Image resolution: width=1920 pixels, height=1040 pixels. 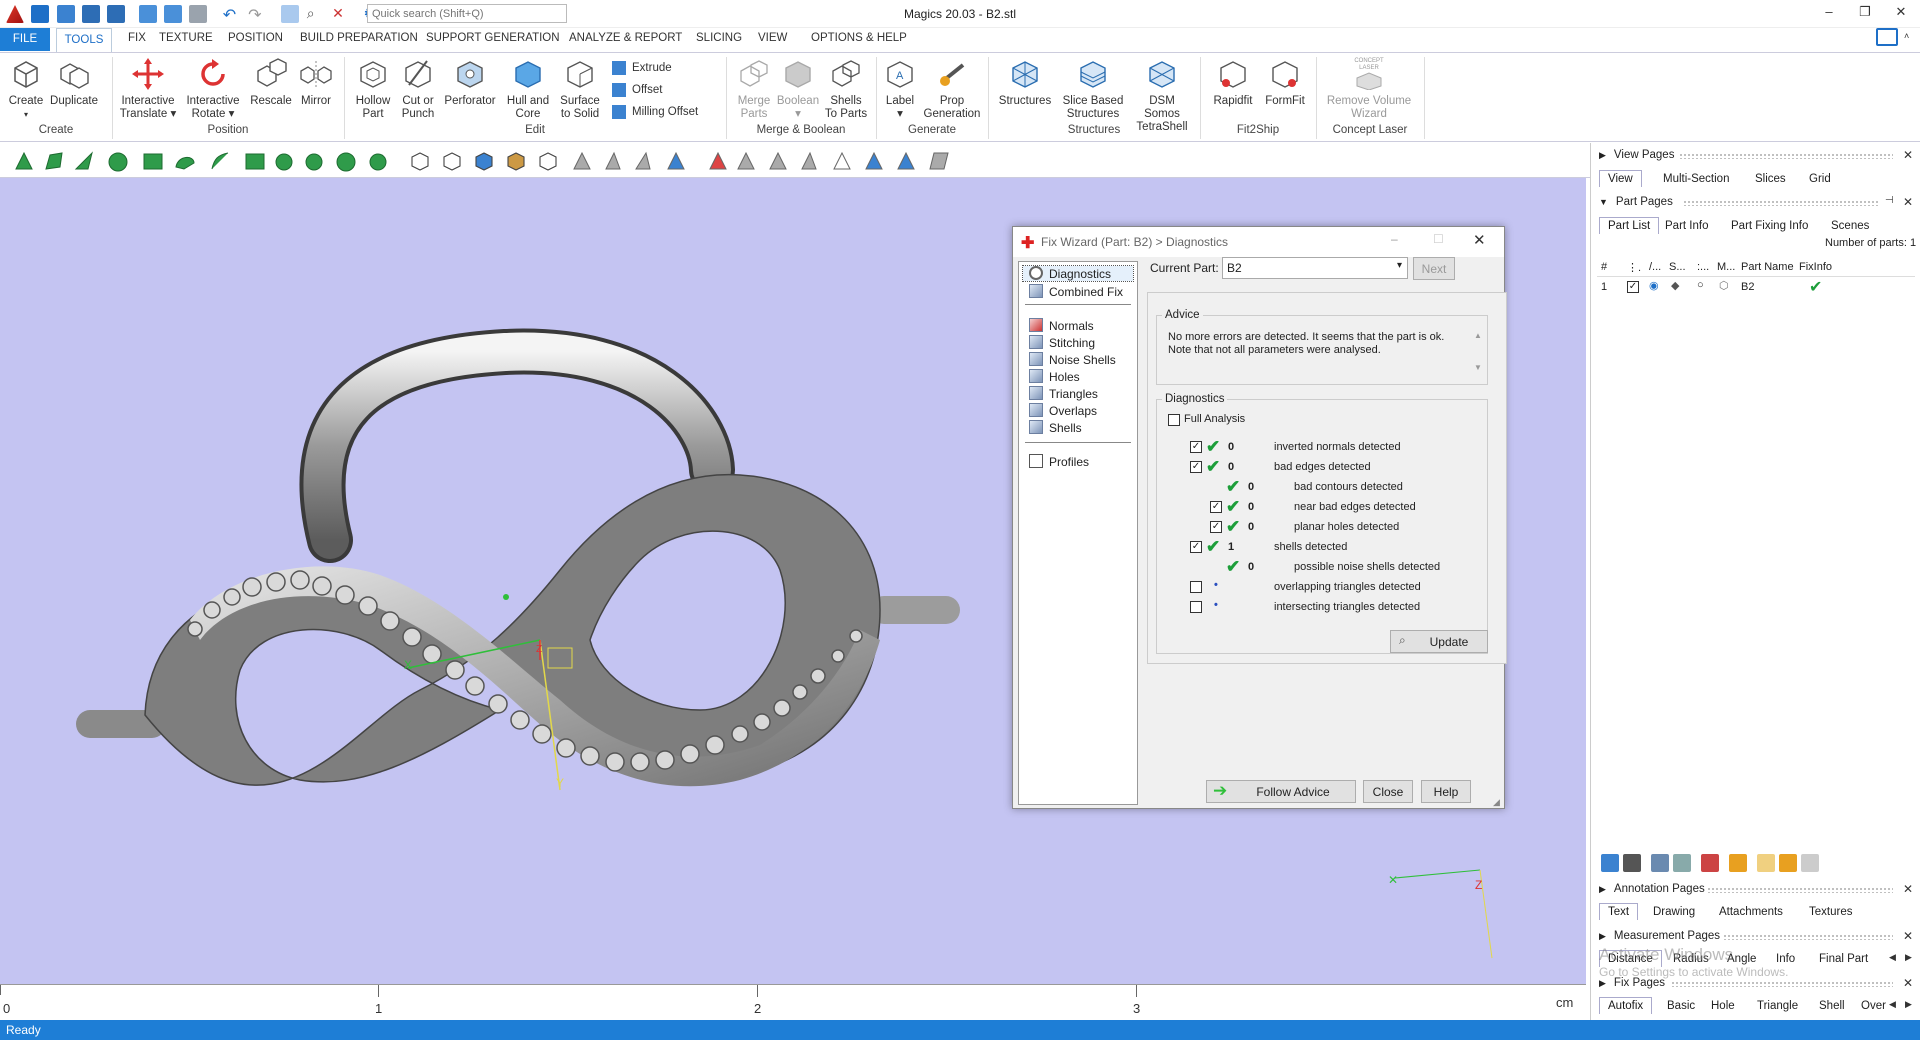 I want to click on tab-multi-section: Multi-Section, so click(x=1696, y=179).